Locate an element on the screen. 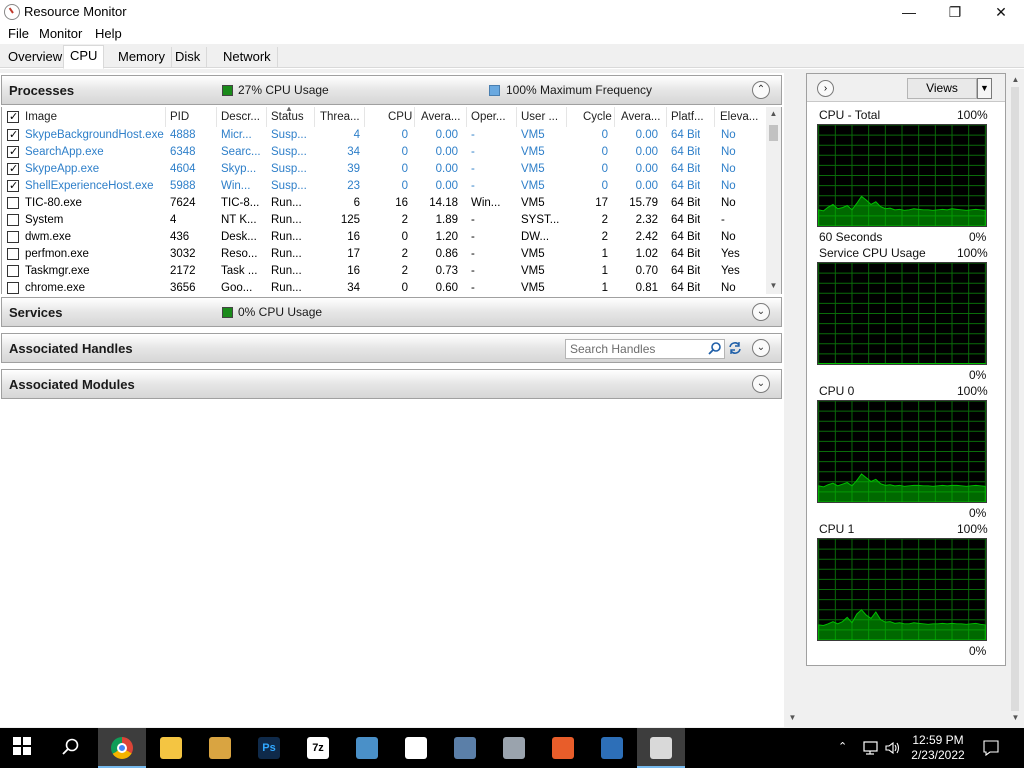 This screenshot has height=768, width=1024. process-elevated: Yes is located at coordinates (730, 254).